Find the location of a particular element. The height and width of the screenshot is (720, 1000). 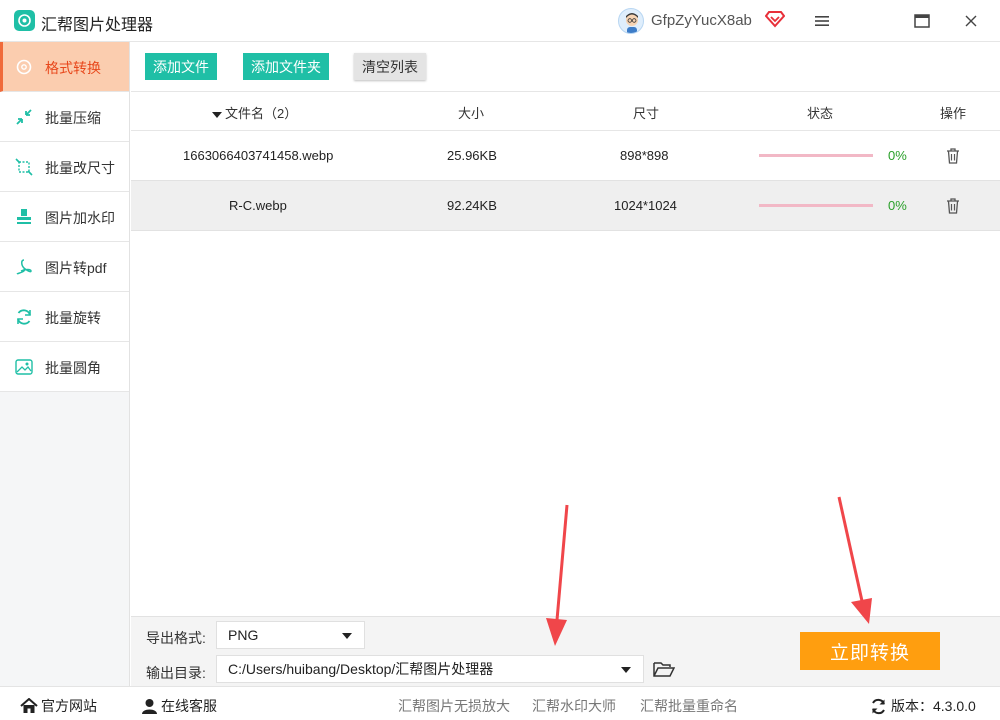

file-size: 92.24KB is located at coordinates (472, 205).